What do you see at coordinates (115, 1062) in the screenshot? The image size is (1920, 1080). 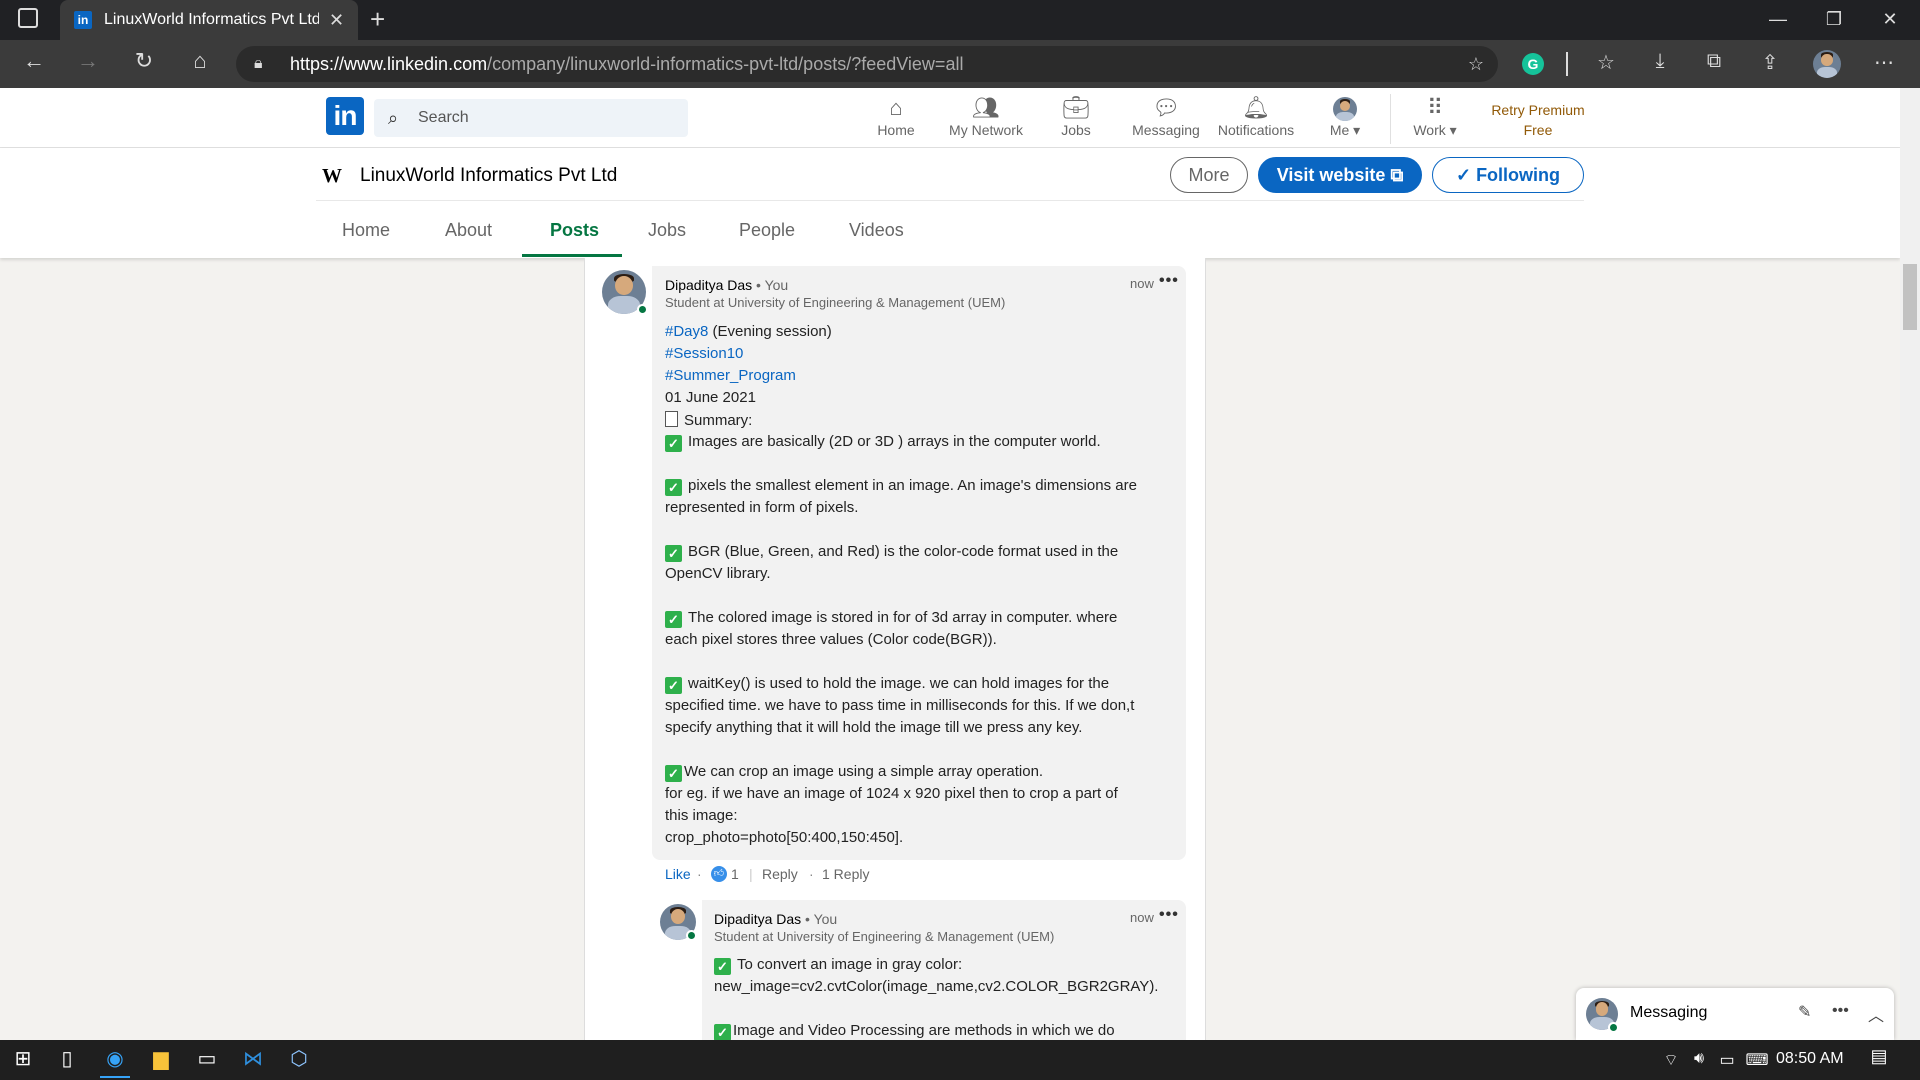 I see `edge-icon: ◉` at bounding box center [115, 1062].